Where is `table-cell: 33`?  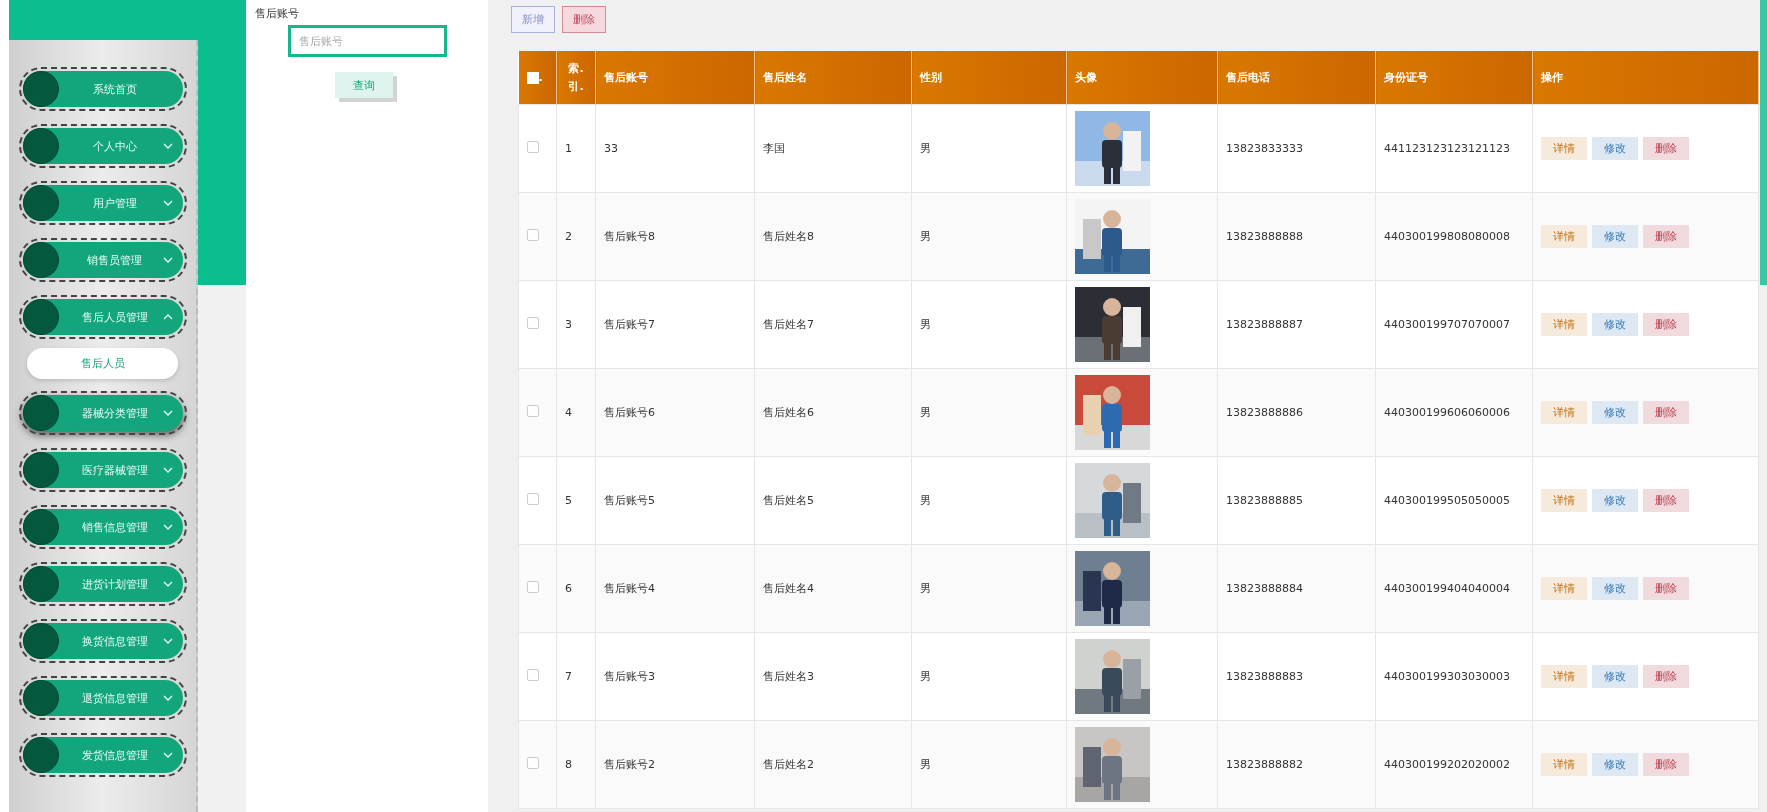
table-cell: 33 is located at coordinates (611, 148).